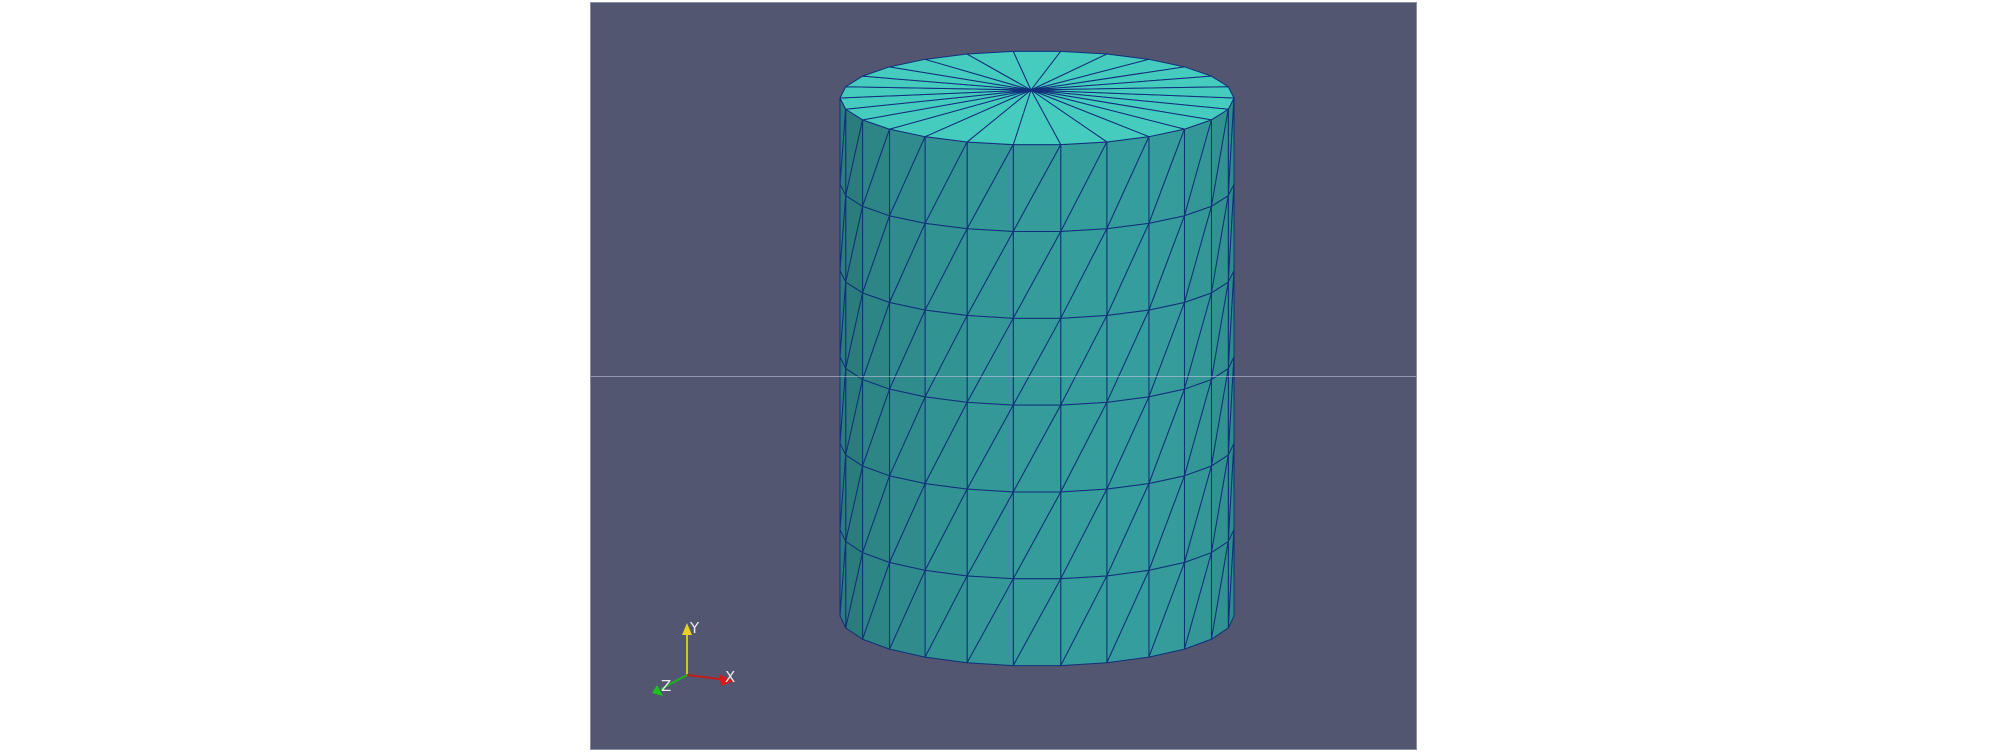 The image size is (2008, 752). Describe the element at coordinates (694, 628) in the screenshot. I see `y-axis-label: Y` at that location.